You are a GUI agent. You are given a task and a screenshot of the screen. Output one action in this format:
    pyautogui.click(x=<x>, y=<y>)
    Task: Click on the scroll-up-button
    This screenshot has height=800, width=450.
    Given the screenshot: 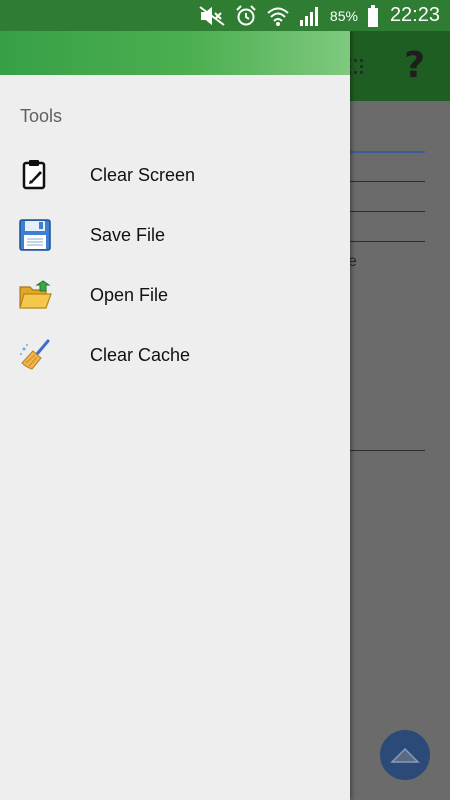 What is the action you would take?
    pyautogui.click(x=405, y=755)
    